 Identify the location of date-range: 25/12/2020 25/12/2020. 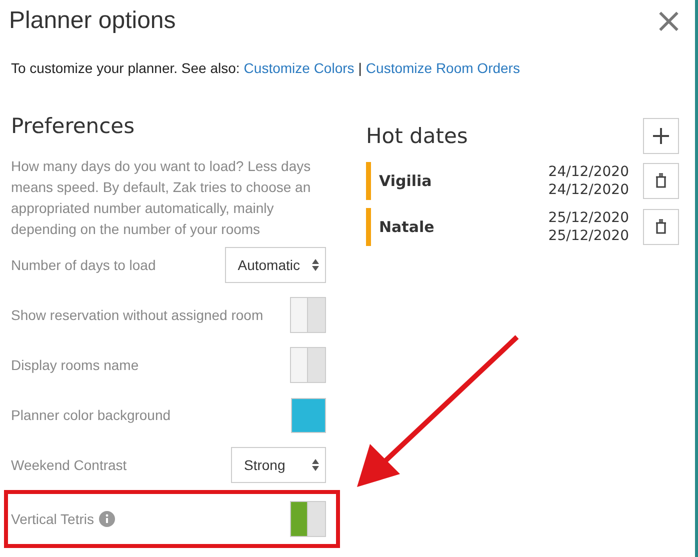
(588, 227).